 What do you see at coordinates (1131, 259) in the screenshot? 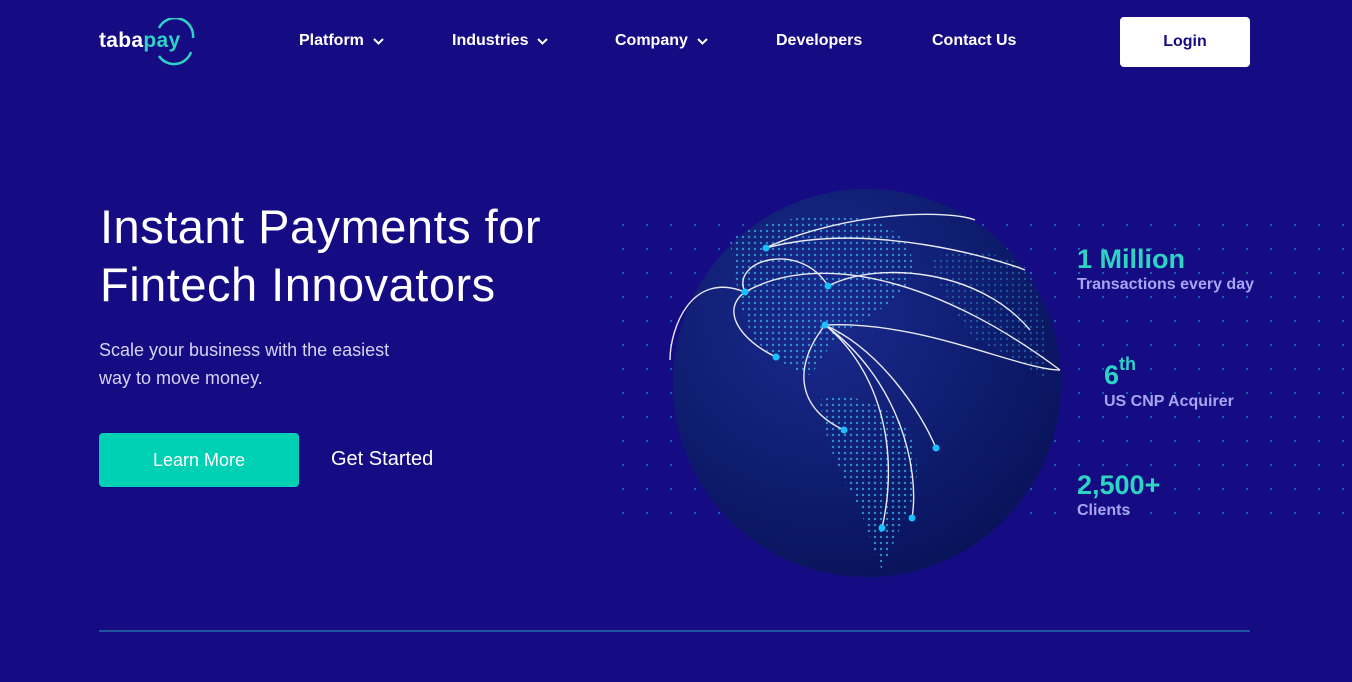
I see `stat-transactions-value: 1 Million` at bounding box center [1131, 259].